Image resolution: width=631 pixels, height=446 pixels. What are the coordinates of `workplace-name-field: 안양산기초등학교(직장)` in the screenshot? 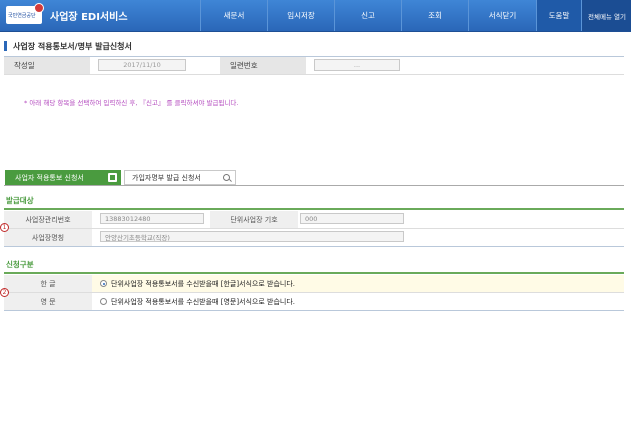 It's located at (252, 236).